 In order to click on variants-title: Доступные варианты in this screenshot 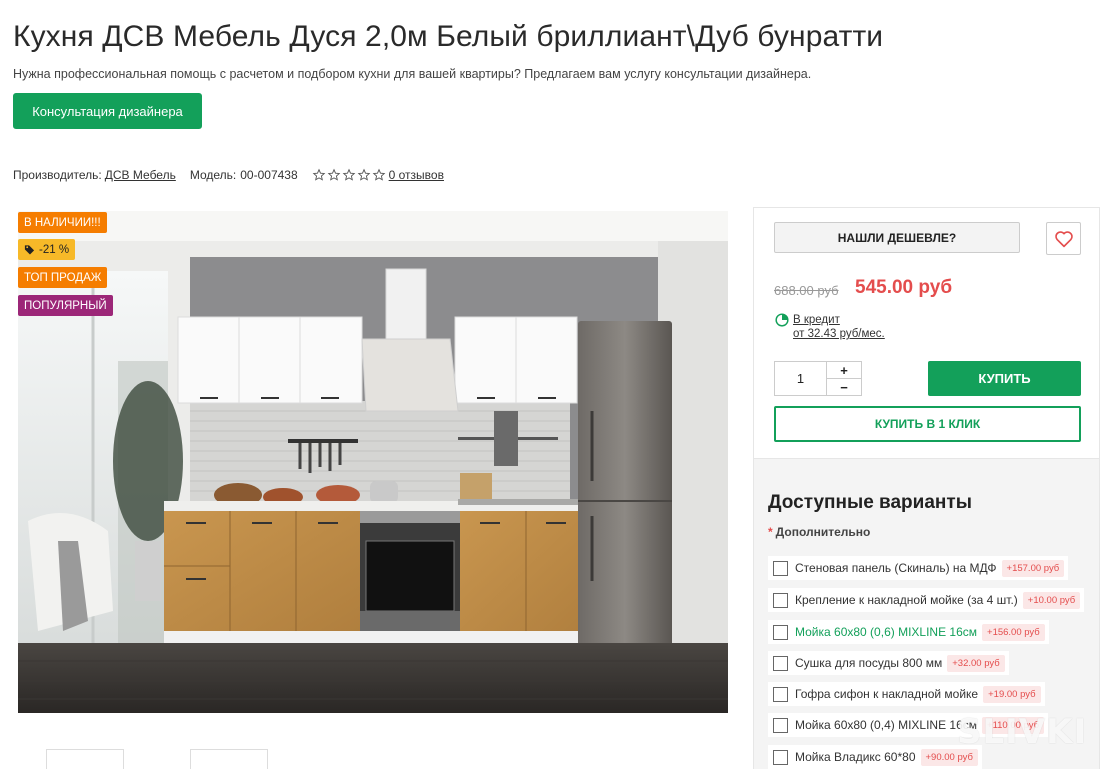, I will do `click(870, 502)`.